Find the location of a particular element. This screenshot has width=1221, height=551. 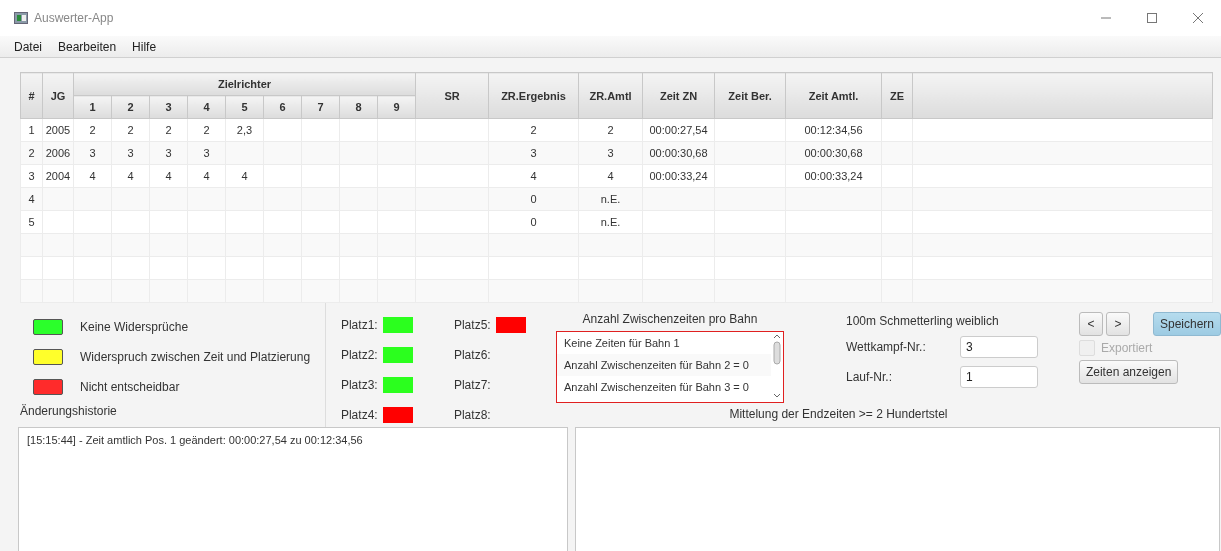

place-label: Platz8: is located at coordinates (472, 415).